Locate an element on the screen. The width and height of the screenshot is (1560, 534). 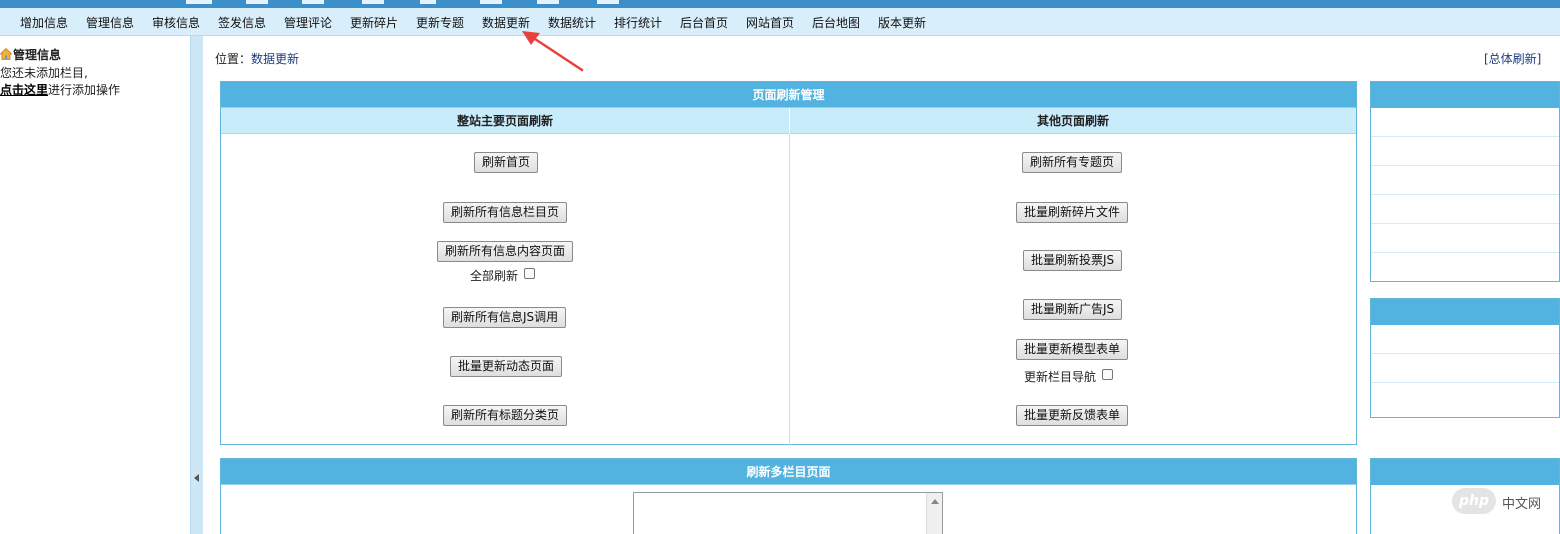
column-divider is located at coordinates (789, 289).